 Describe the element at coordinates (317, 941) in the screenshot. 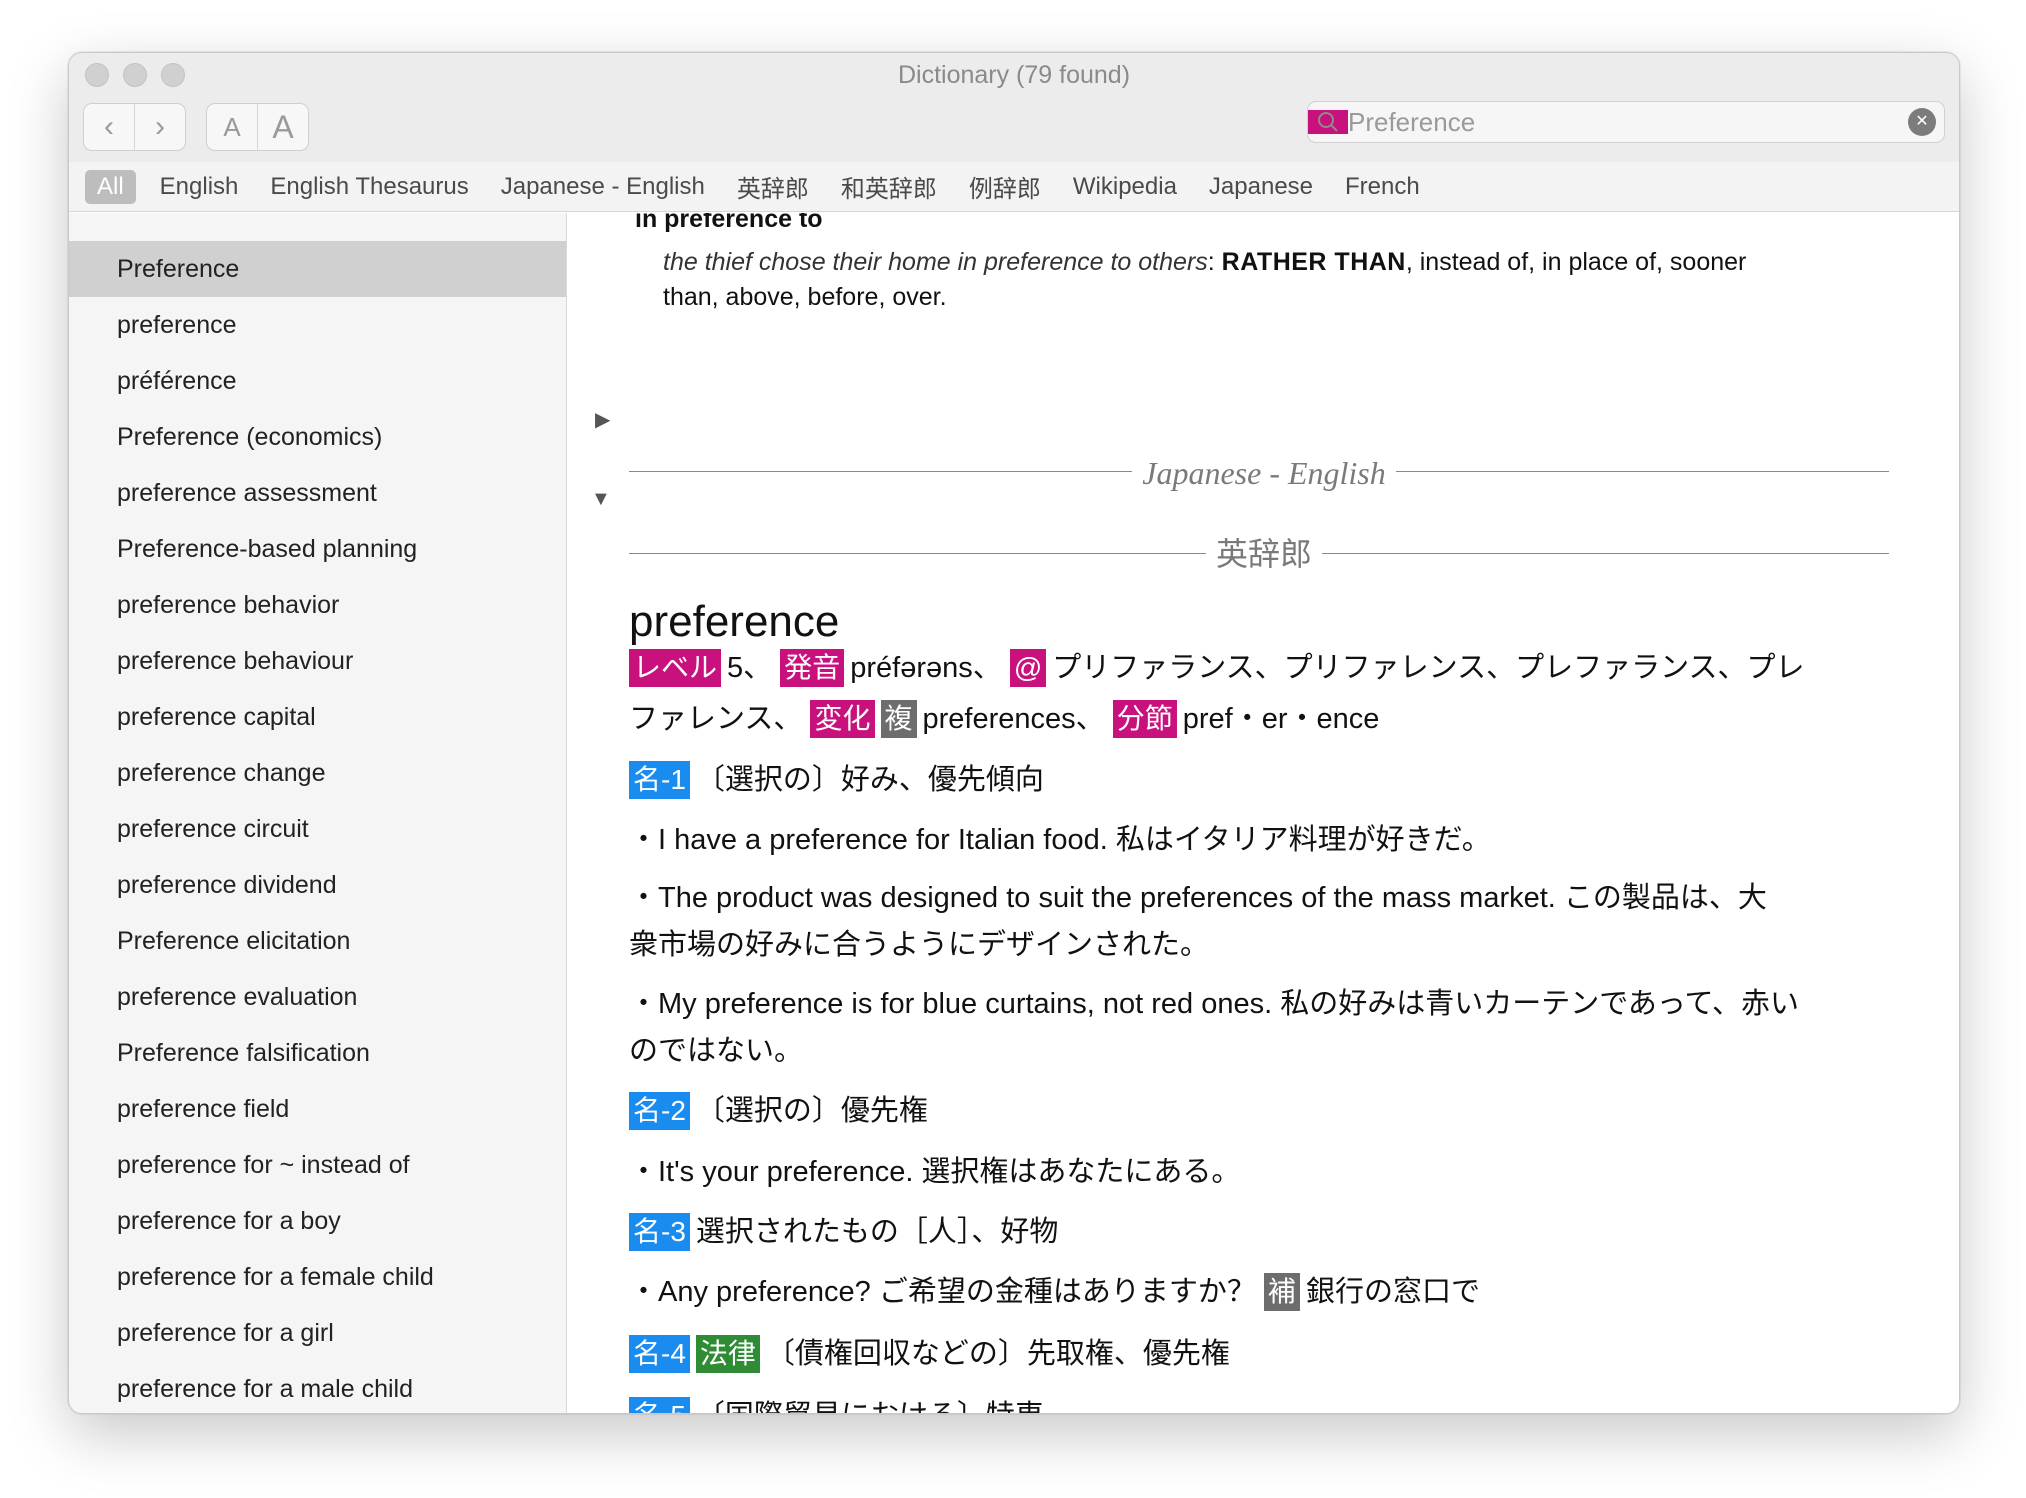

I see `result-item: Preference elicitation` at that location.